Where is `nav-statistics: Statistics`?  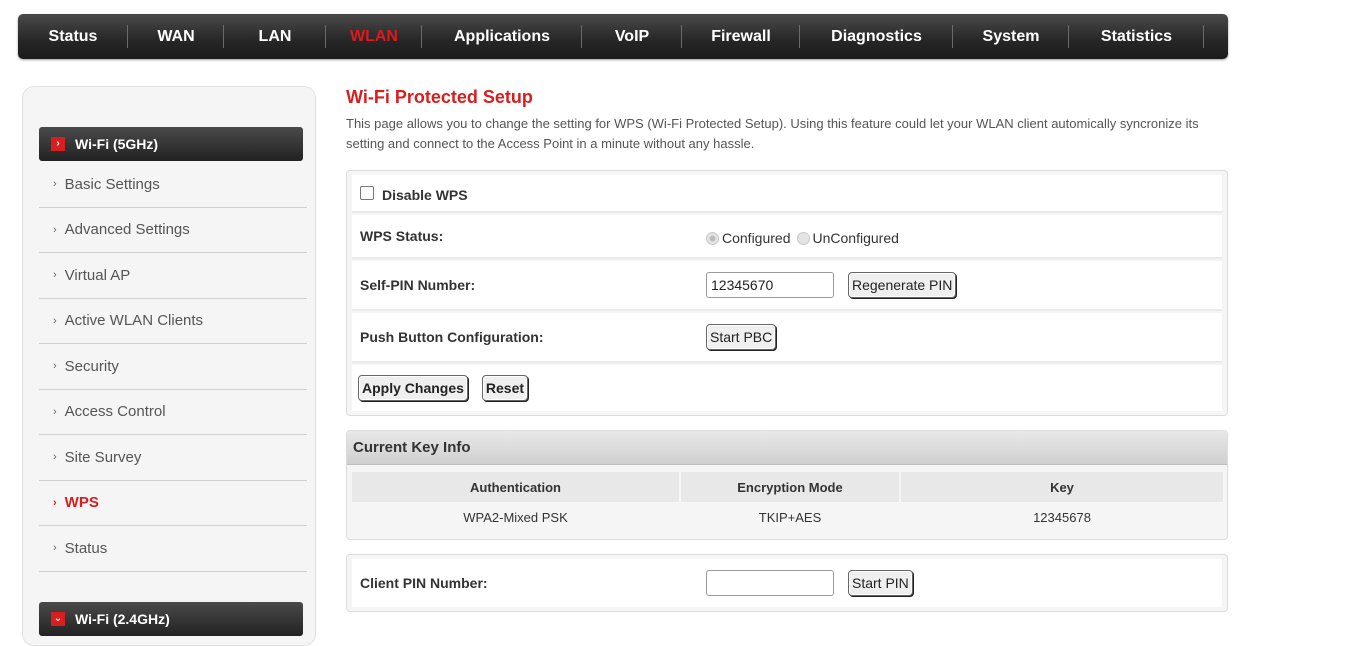
nav-statistics: Statistics is located at coordinates (1136, 36).